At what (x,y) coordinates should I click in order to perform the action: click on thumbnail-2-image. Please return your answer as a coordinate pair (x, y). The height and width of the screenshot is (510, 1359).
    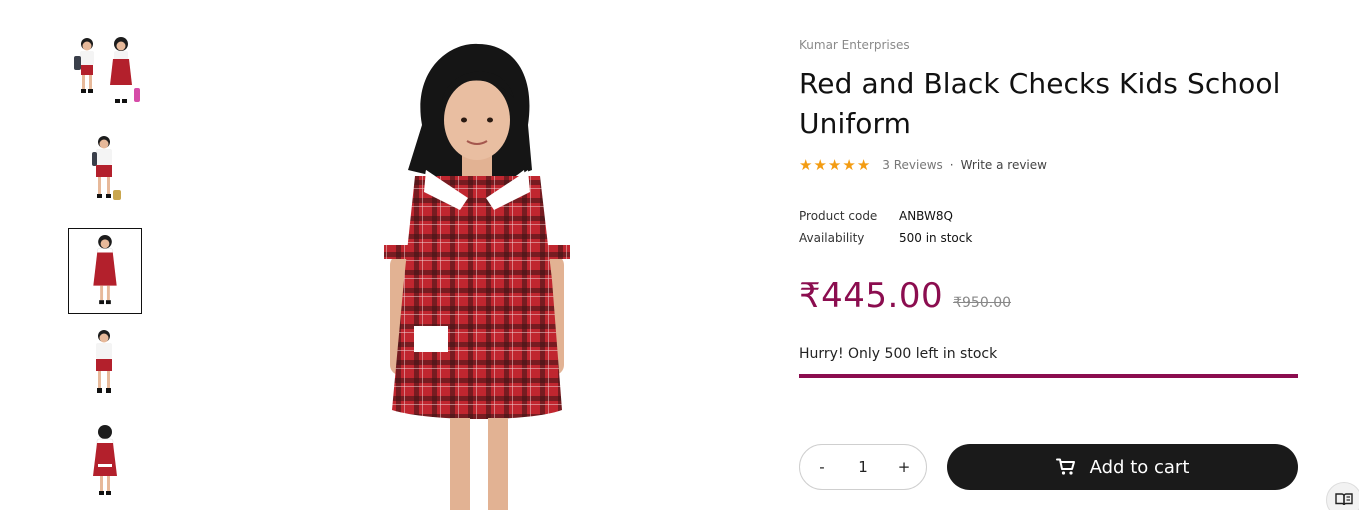
    Looking at the image, I should click on (106, 168).